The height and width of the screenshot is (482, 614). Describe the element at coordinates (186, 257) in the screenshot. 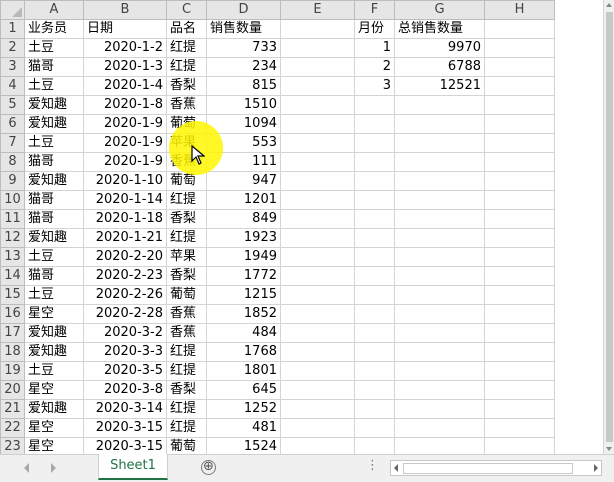

I see `cell-c13: 苹果` at that location.